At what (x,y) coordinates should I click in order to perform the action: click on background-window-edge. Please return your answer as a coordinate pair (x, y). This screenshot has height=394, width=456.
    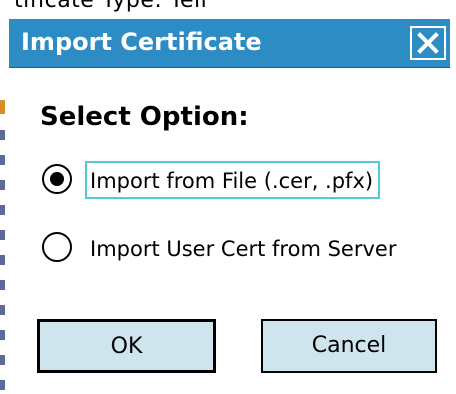
    Looking at the image, I should click on (4, 227).